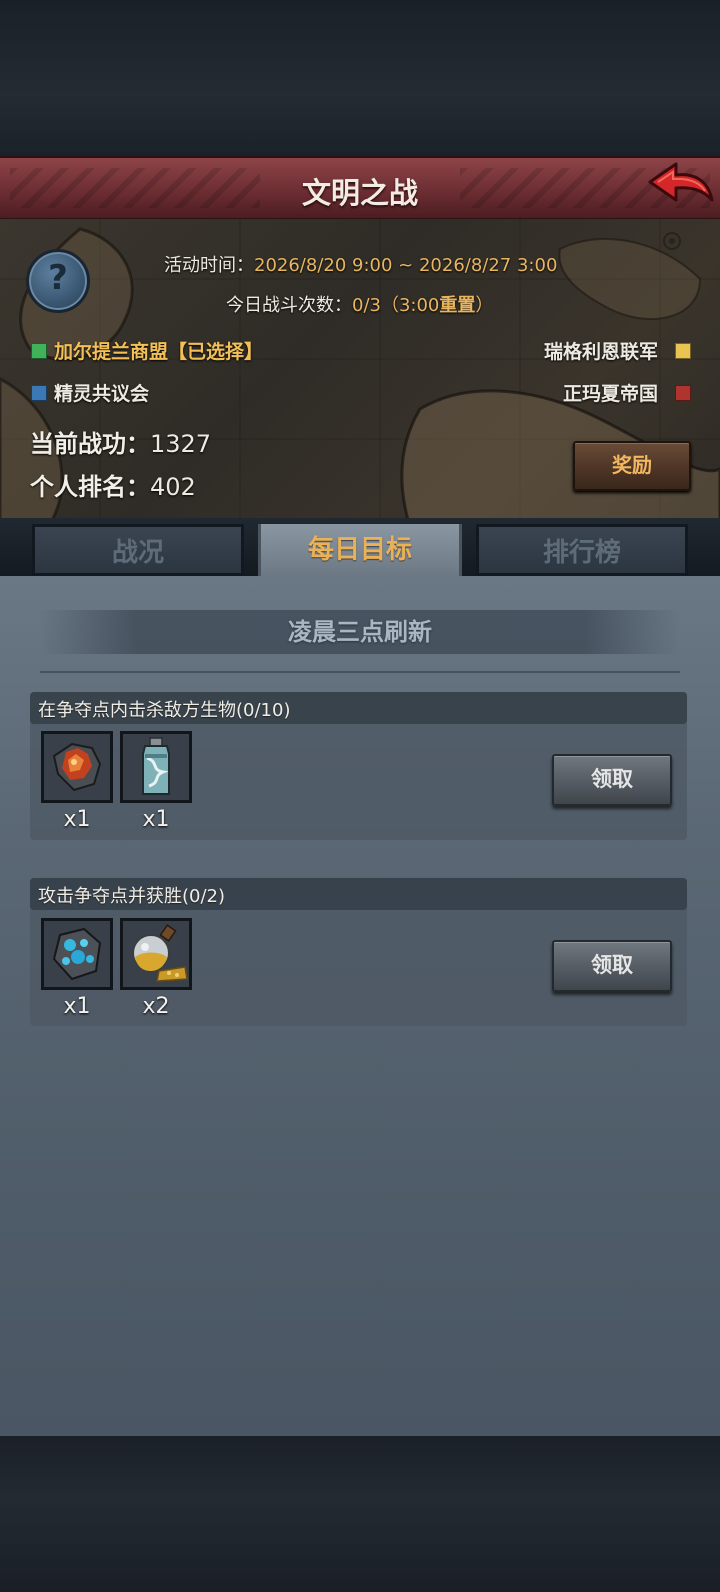 The height and width of the screenshot is (1592, 720). I want to click on faction-color-green, so click(39, 351).